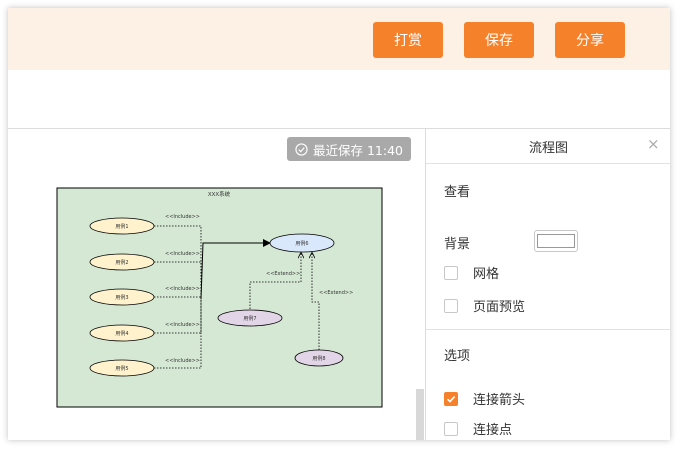 Image resolution: width=680 pixels, height=450 pixels. Describe the element at coordinates (451, 272) in the screenshot. I see `grid-checkbox` at that location.